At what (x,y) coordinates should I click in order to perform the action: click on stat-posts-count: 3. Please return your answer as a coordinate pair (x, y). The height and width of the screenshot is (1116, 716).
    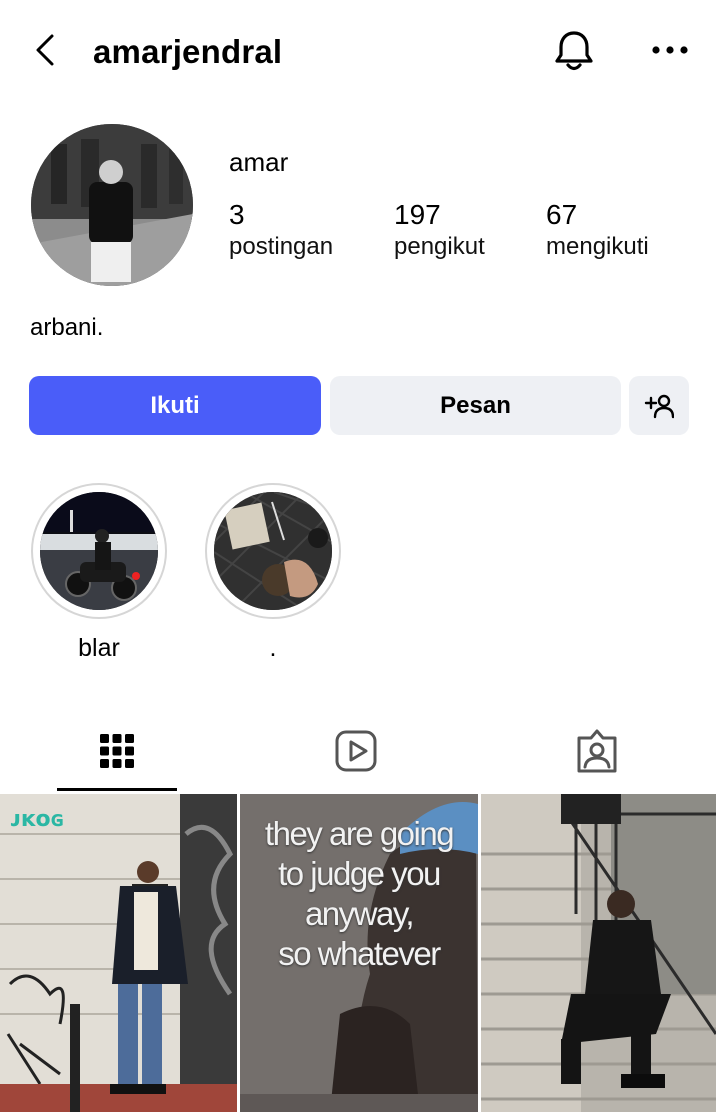
    Looking at the image, I should click on (237, 214).